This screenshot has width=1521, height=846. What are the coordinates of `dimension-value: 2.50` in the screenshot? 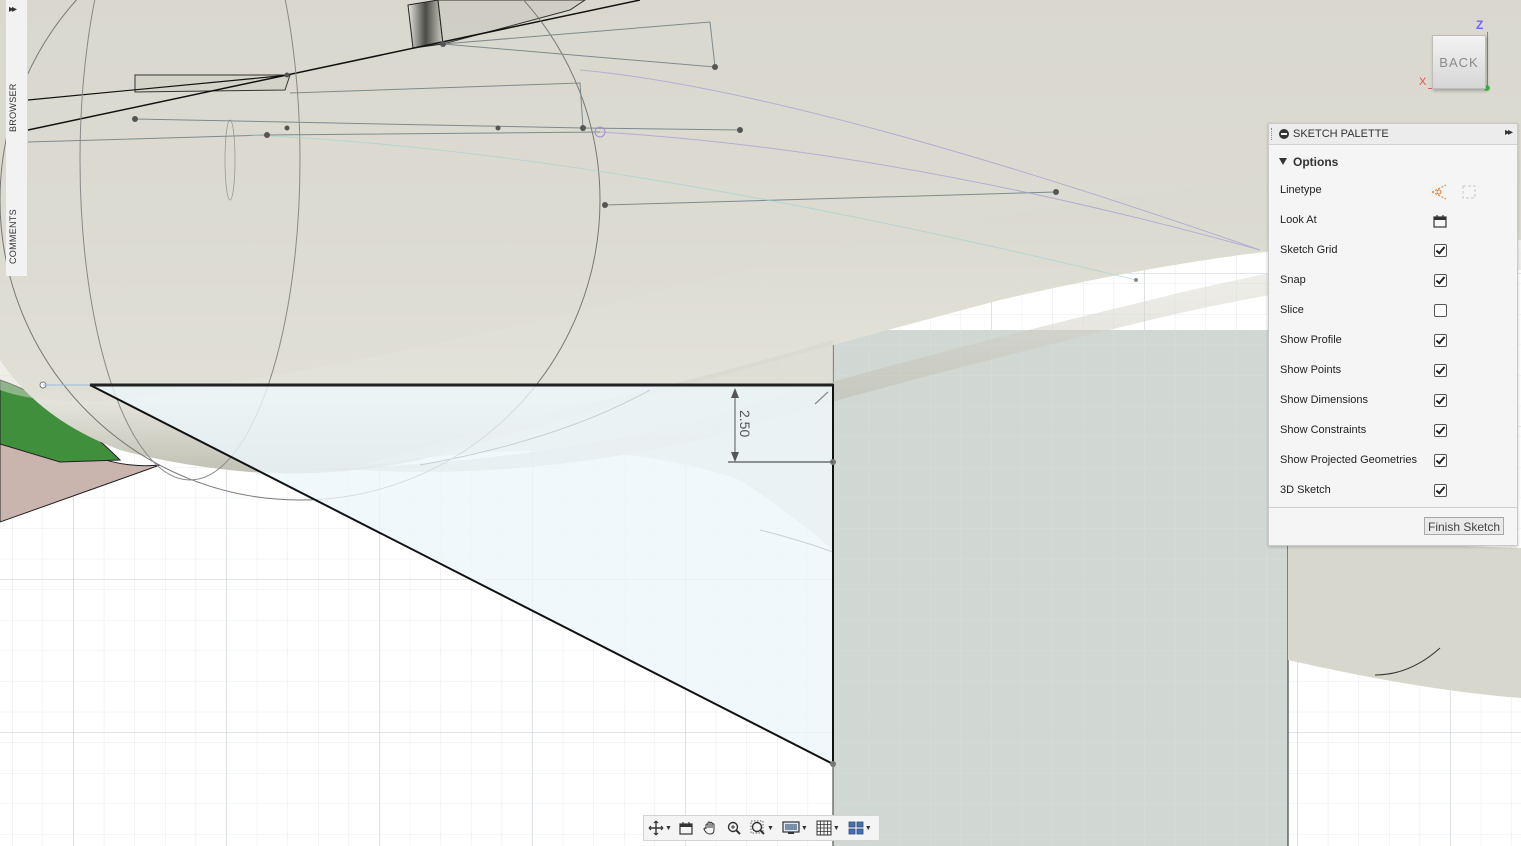 It's located at (745, 423).